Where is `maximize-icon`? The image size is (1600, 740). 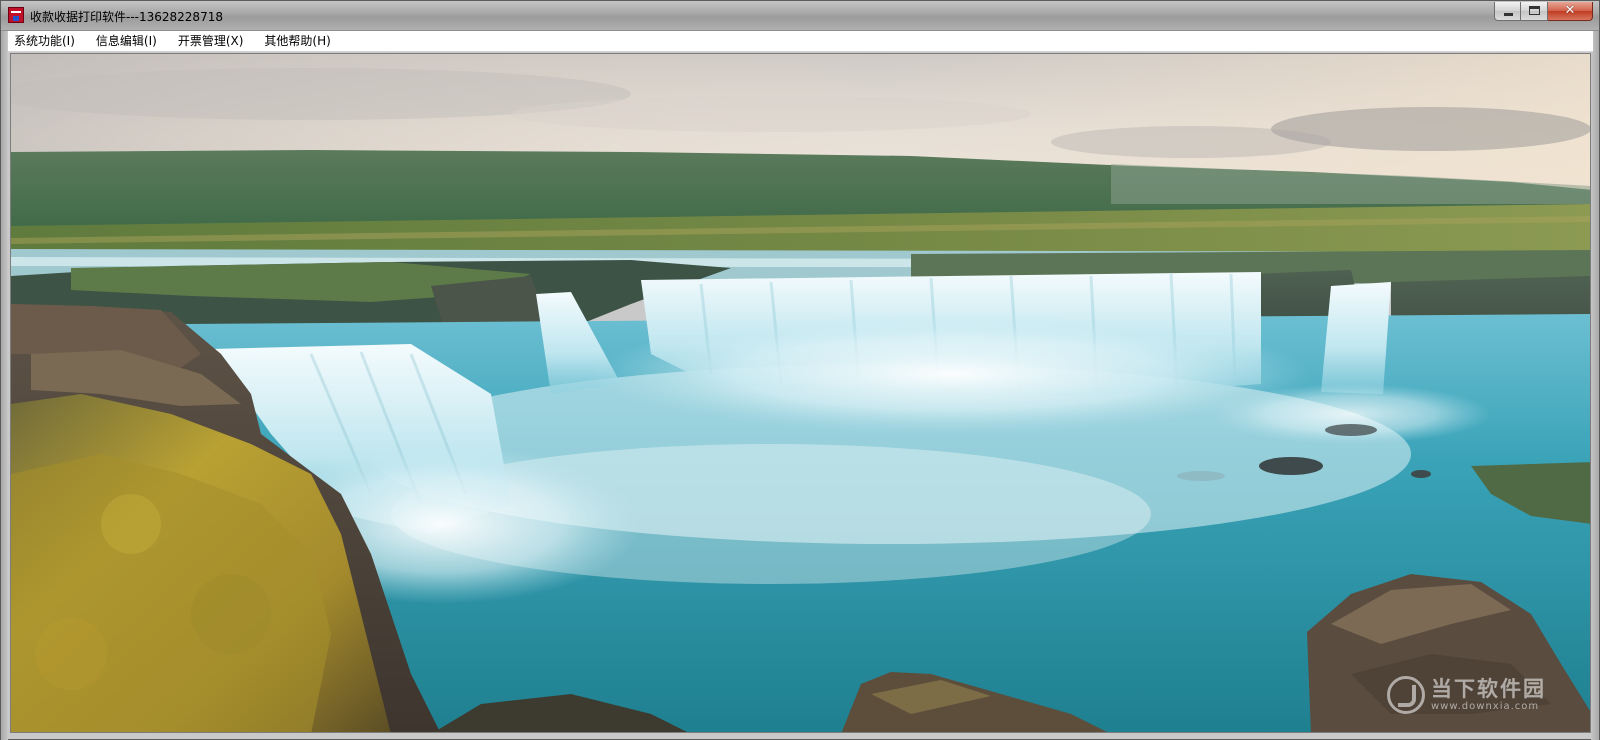
maximize-icon is located at coordinates (1534, 10).